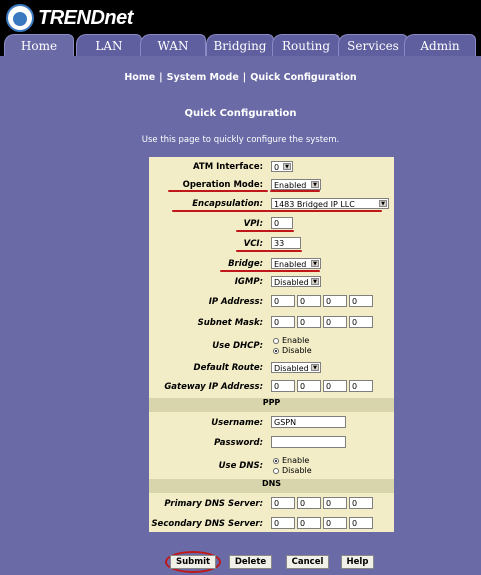 The height and width of the screenshot is (575, 481). What do you see at coordinates (309, 322) in the screenshot?
I see `subnet-octet-2: 0` at bounding box center [309, 322].